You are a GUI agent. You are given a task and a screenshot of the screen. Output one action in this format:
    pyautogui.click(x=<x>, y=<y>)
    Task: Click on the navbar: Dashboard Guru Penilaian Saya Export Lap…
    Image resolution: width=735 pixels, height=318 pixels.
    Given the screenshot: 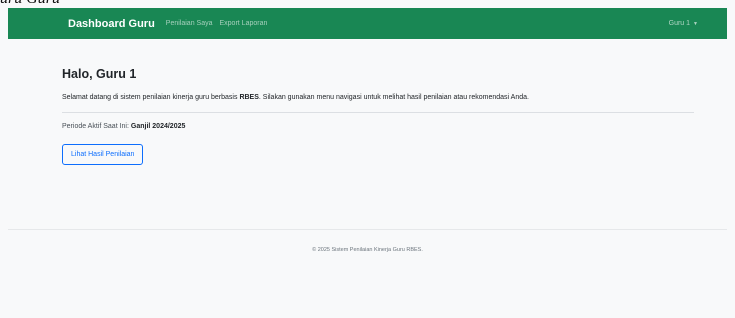 What is the action you would take?
    pyautogui.click(x=367, y=23)
    